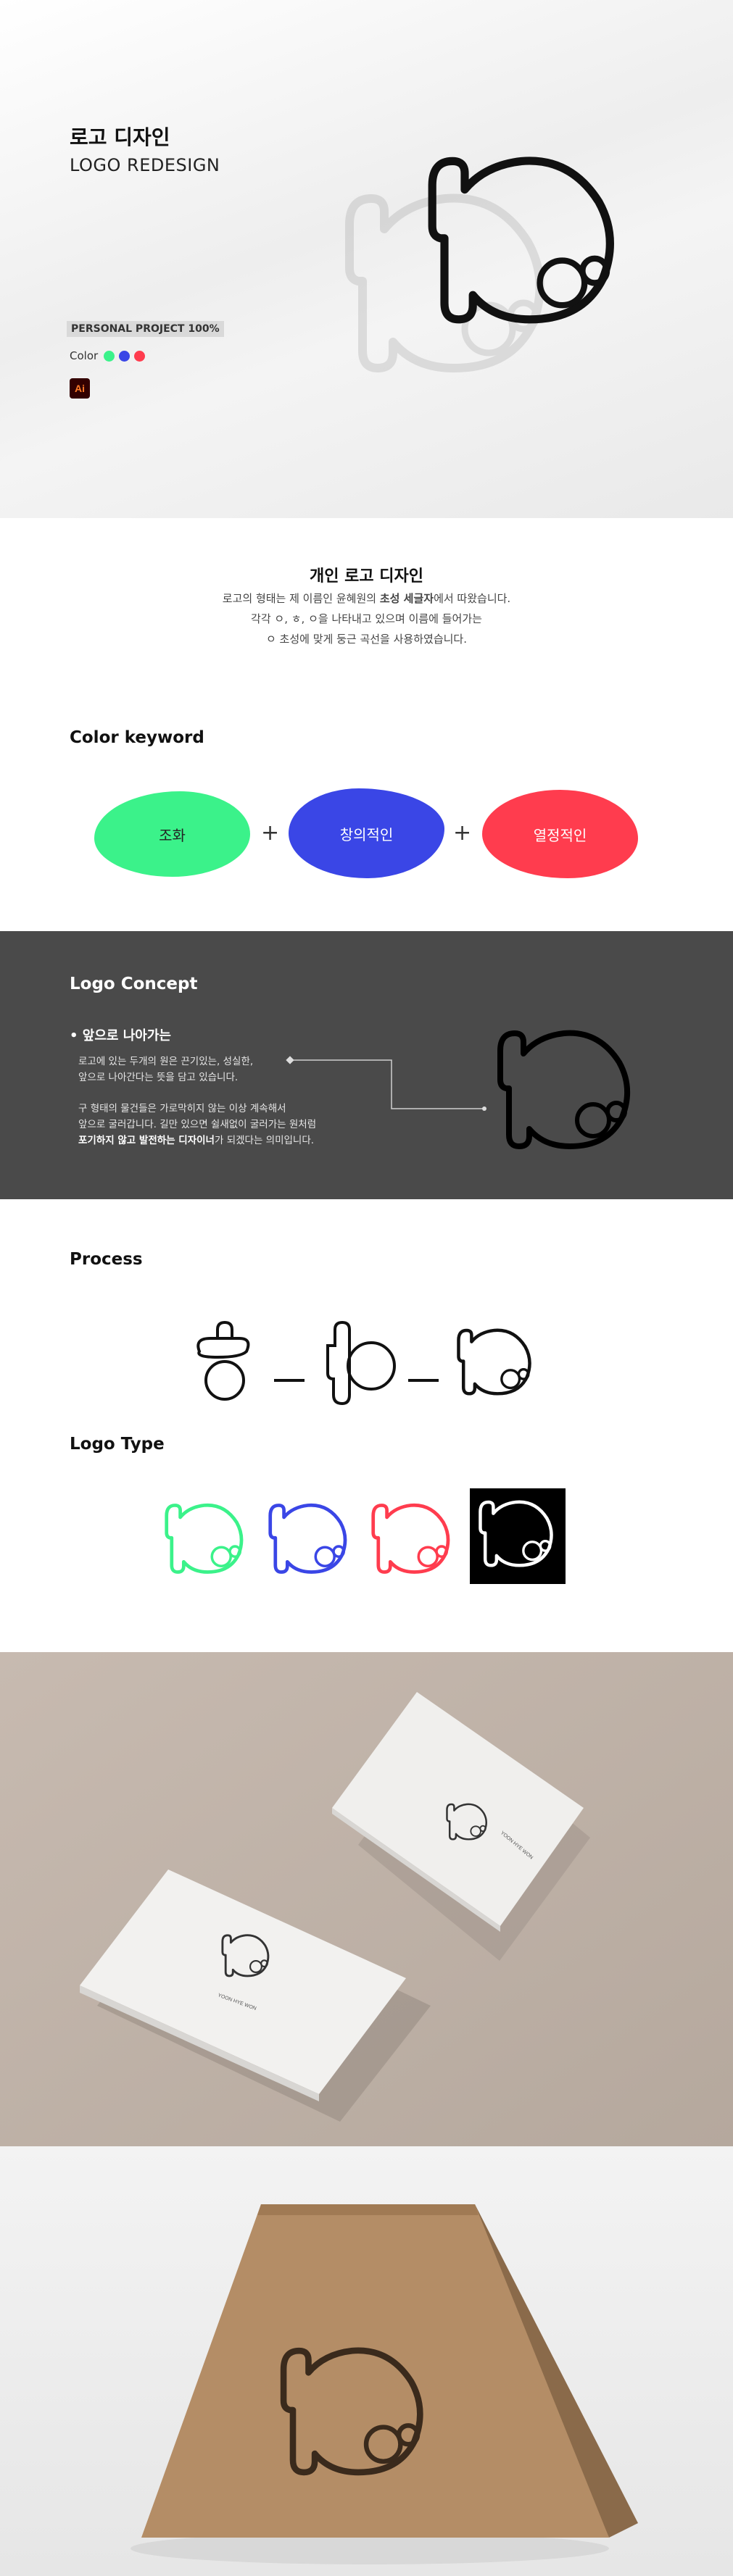 The width and height of the screenshot is (733, 2576). Describe the element at coordinates (204, 1538) in the screenshot. I see `logo-variant-green` at that location.